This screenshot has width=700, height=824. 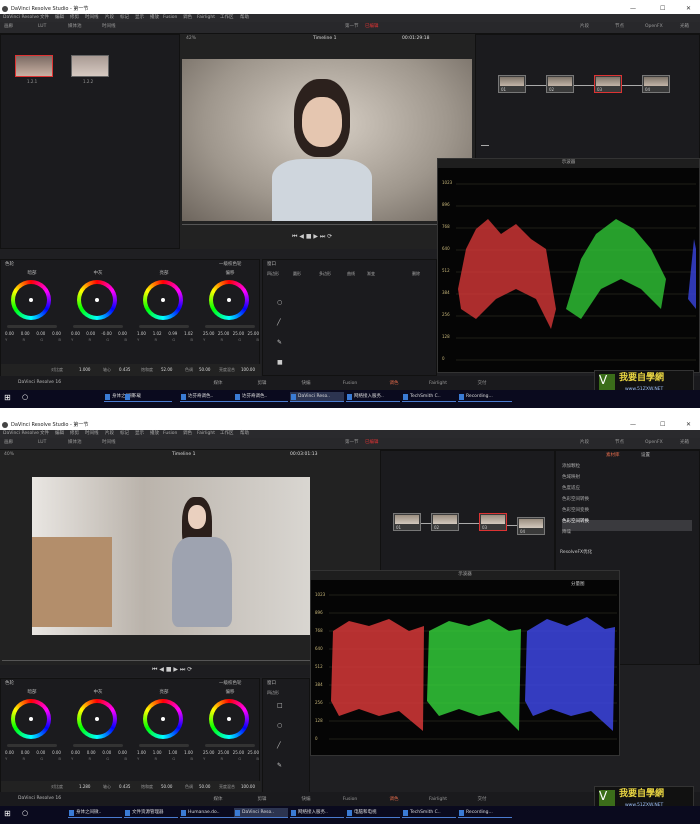 What do you see at coordinates (109, 27) in the screenshot?
I see `clips-button: 时间线` at bounding box center [109, 27].